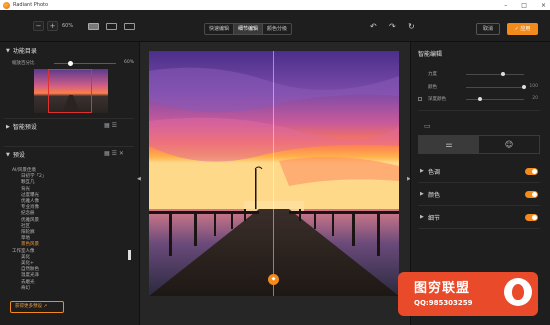 The height and width of the screenshot is (325, 550). I want to click on adjustment-row: 力度, so click(479, 75).